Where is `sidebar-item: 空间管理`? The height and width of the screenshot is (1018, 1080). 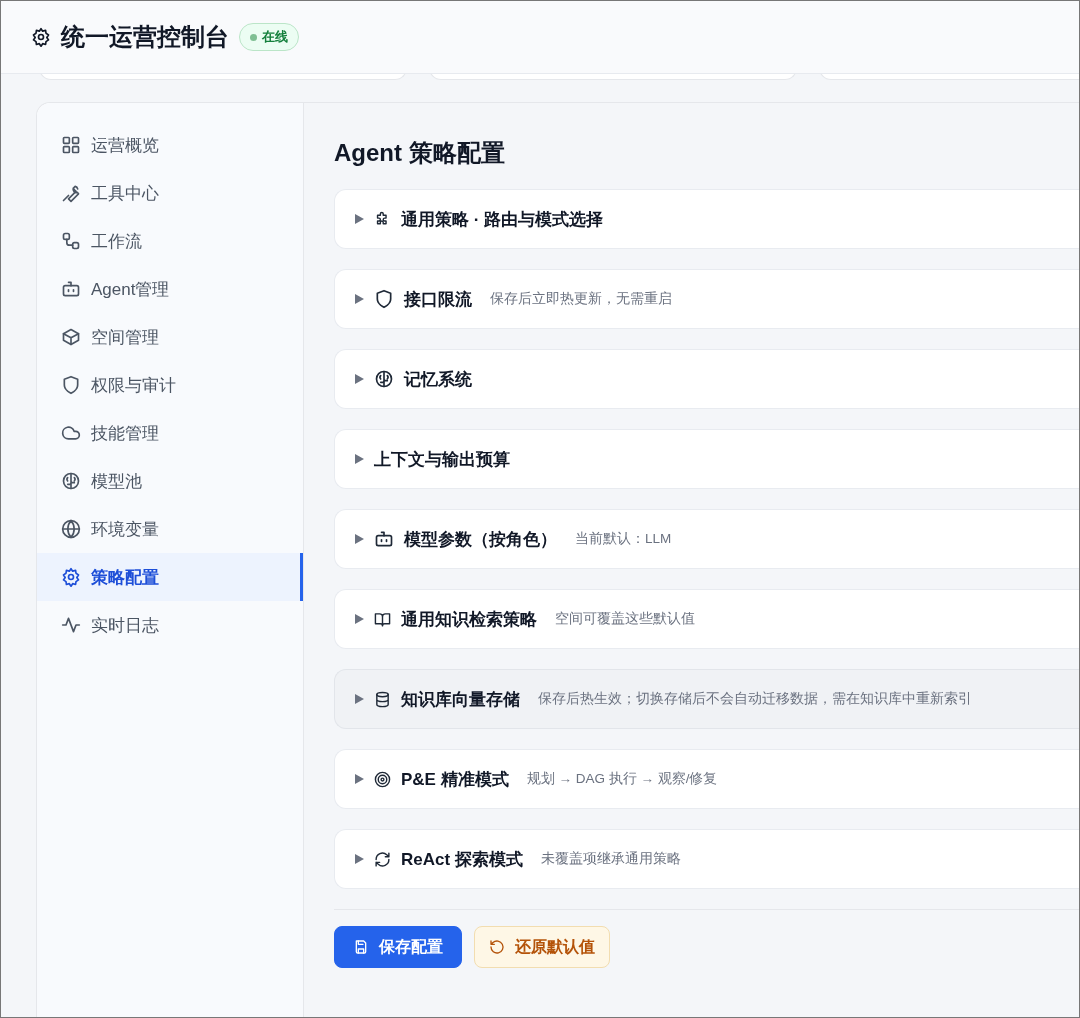 sidebar-item: 空间管理 is located at coordinates (170, 337).